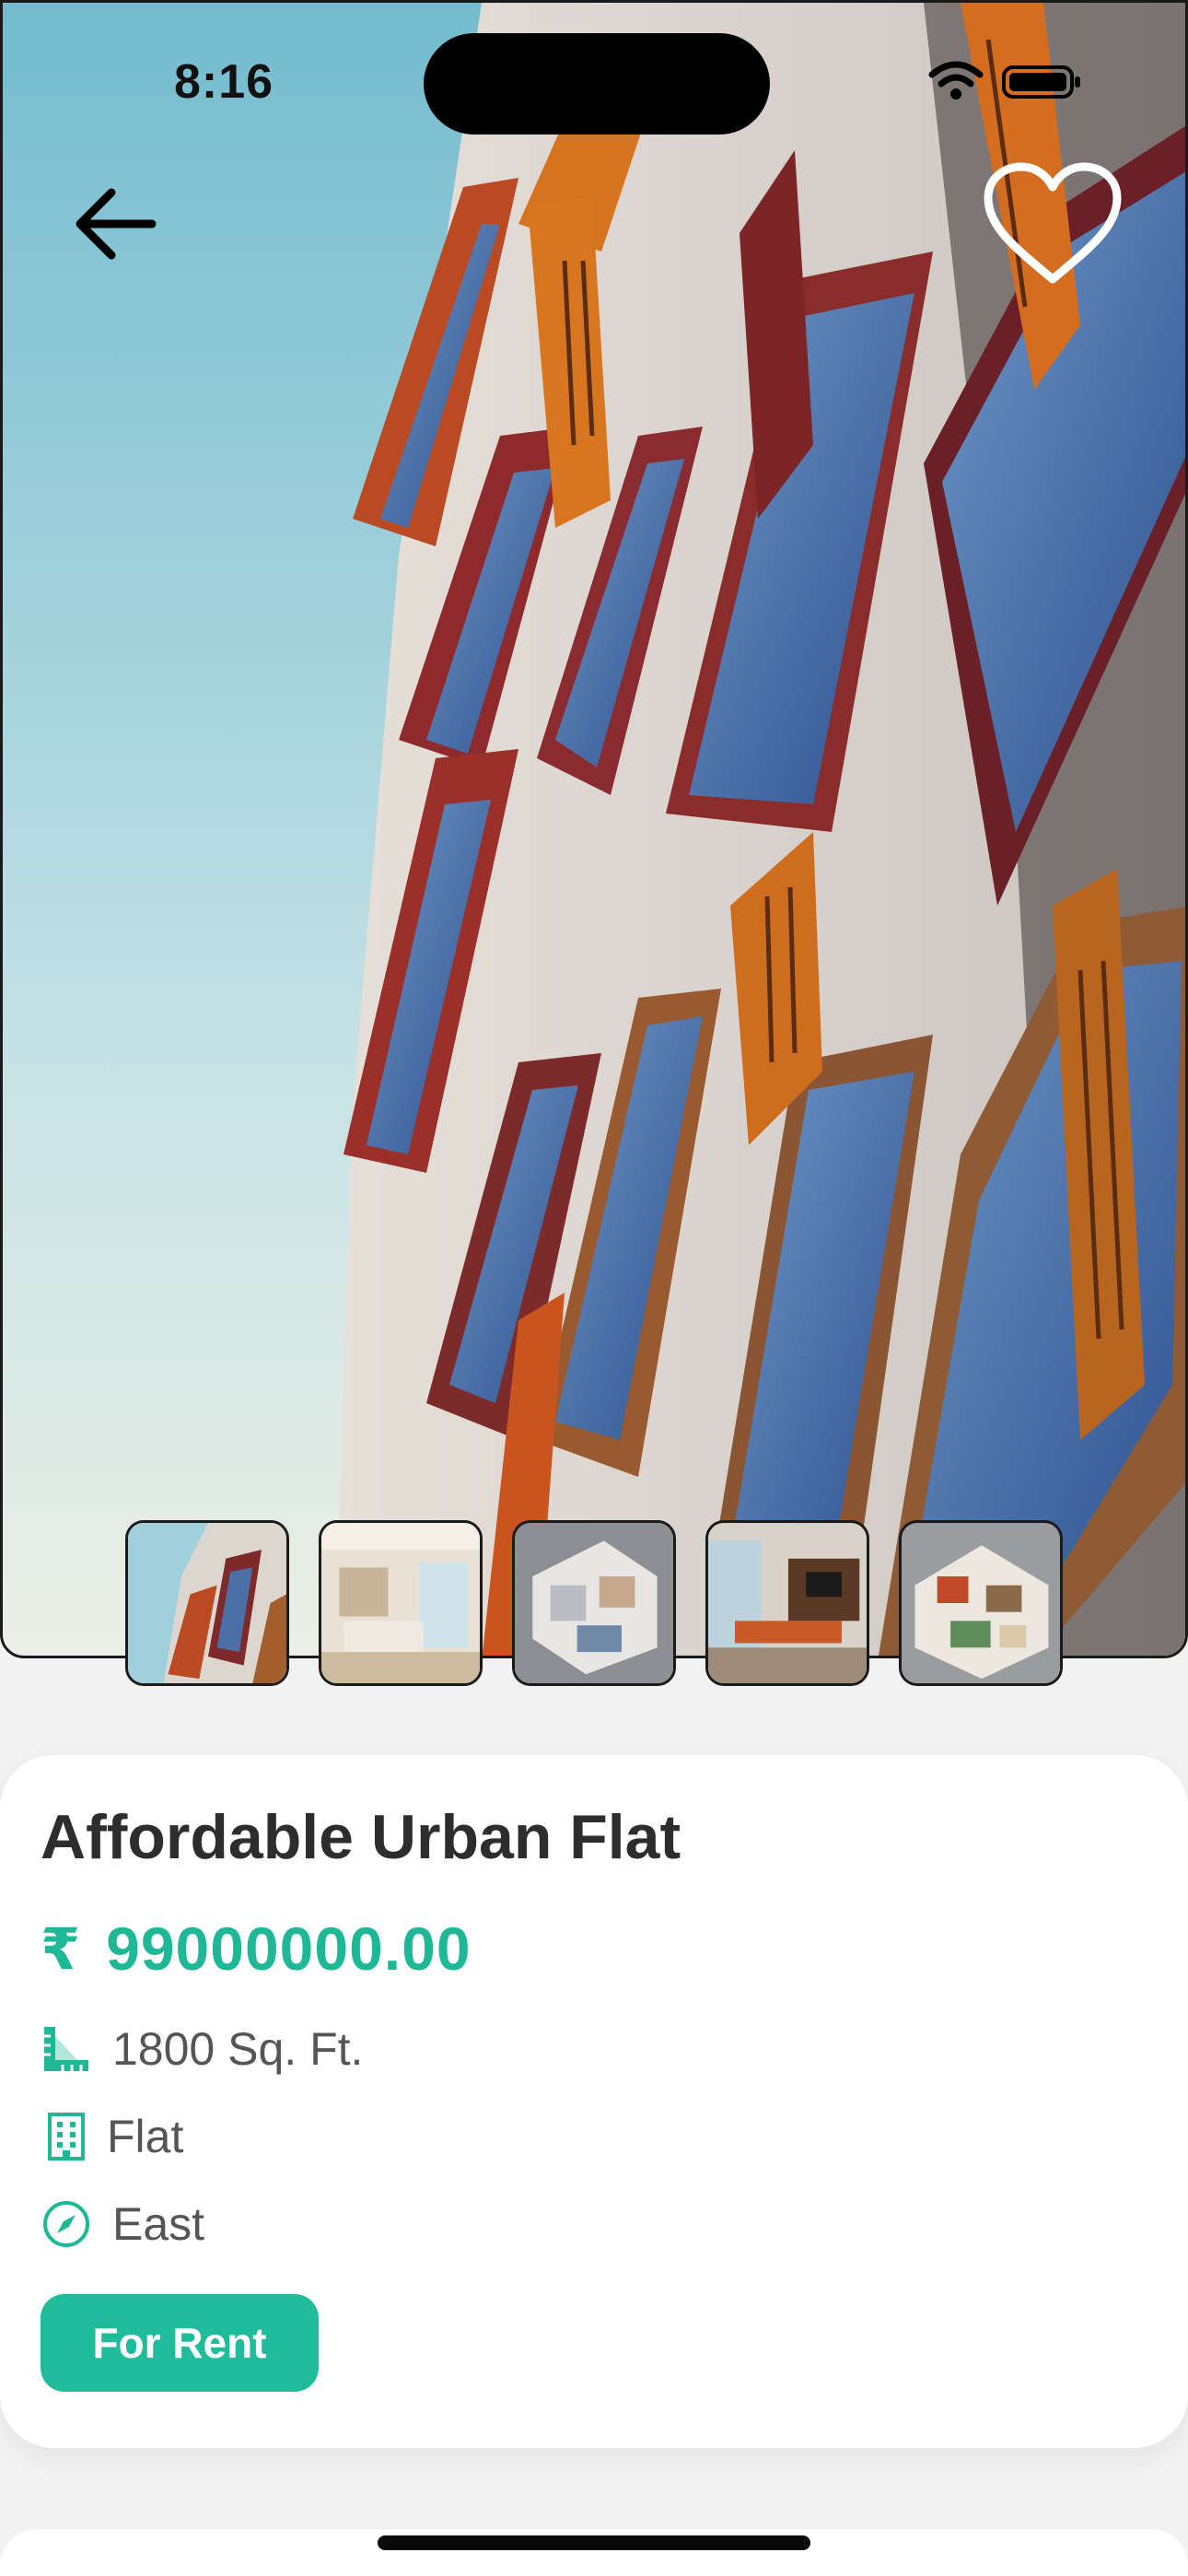 The width and height of the screenshot is (1188, 2576). I want to click on home-indicator, so click(594, 2542).